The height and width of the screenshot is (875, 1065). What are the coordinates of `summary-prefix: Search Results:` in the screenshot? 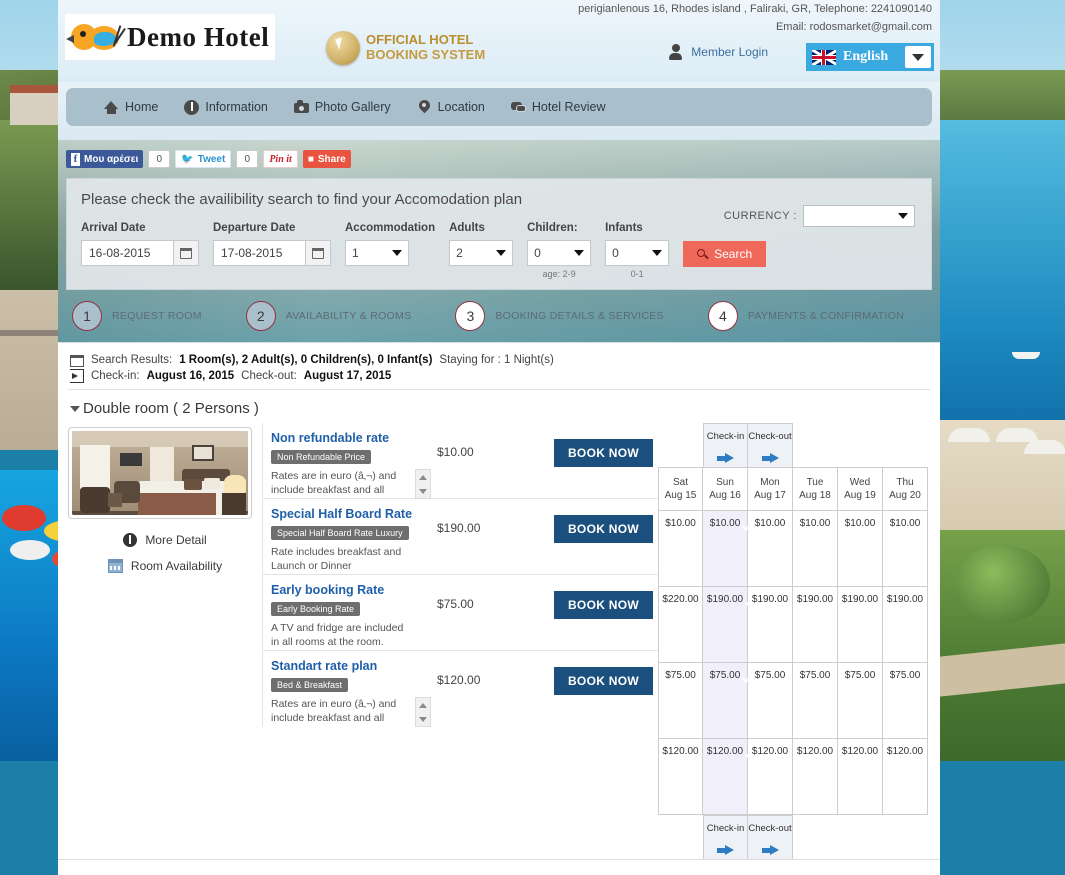 It's located at (132, 360).